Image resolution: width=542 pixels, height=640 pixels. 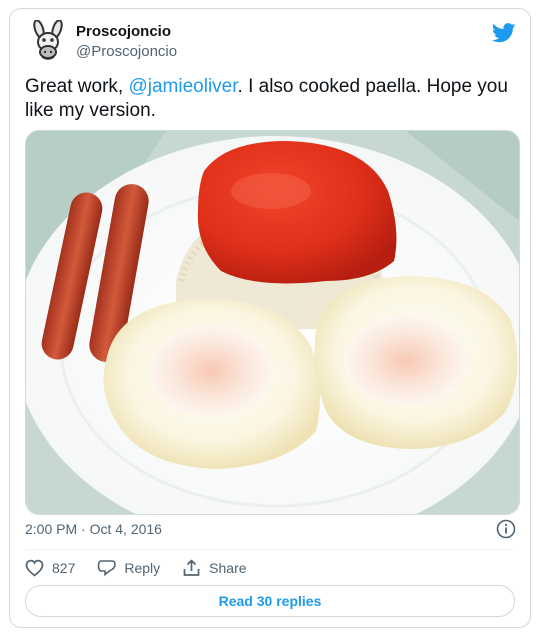 I want to click on avatar, so click(x=49, y=41).